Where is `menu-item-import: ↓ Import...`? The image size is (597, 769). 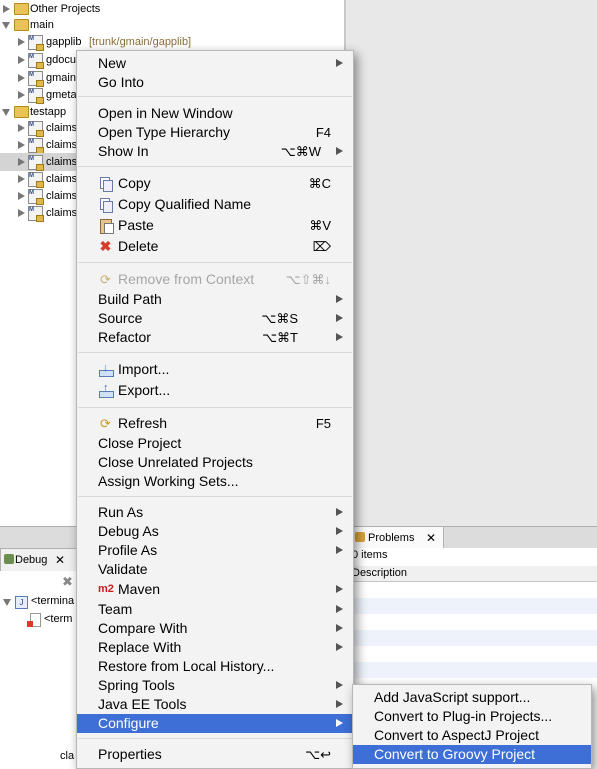 menu-item-import: ↓ Import... is located at coordinates (215, 369).